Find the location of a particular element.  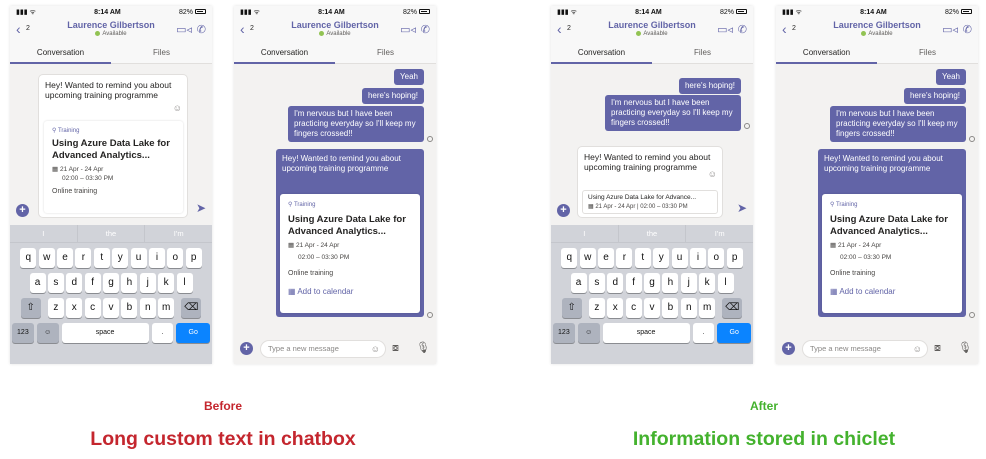

keyboard-key: h is located at coordinates (670, 283).